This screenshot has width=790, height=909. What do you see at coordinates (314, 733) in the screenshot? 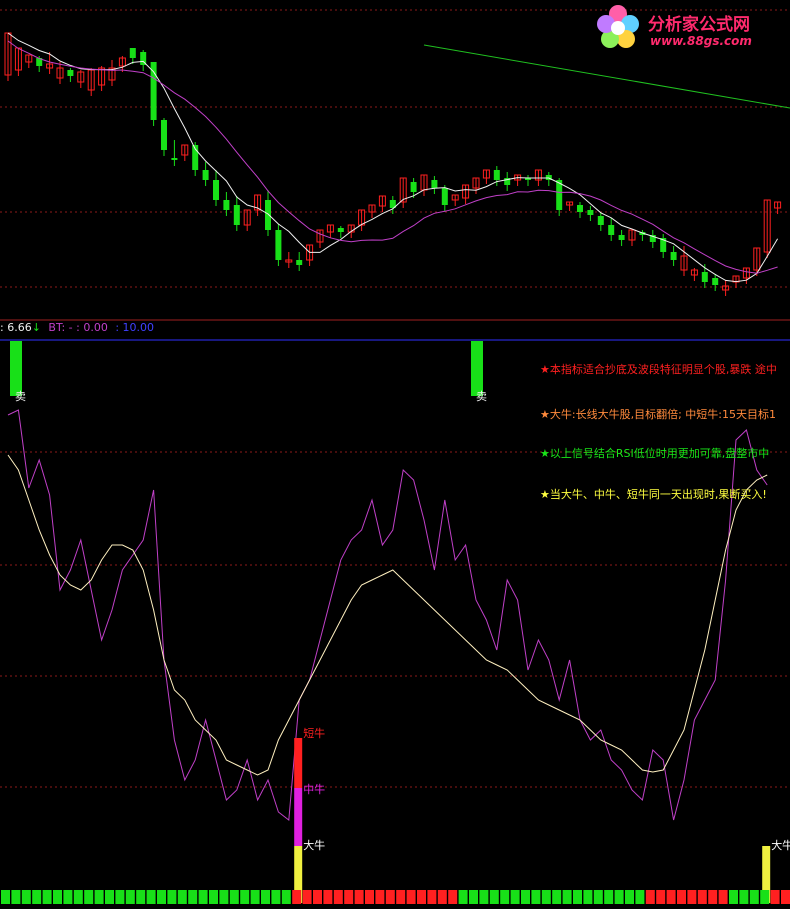
I see `signal-label: 短牛` at bounding box center [314, 733].